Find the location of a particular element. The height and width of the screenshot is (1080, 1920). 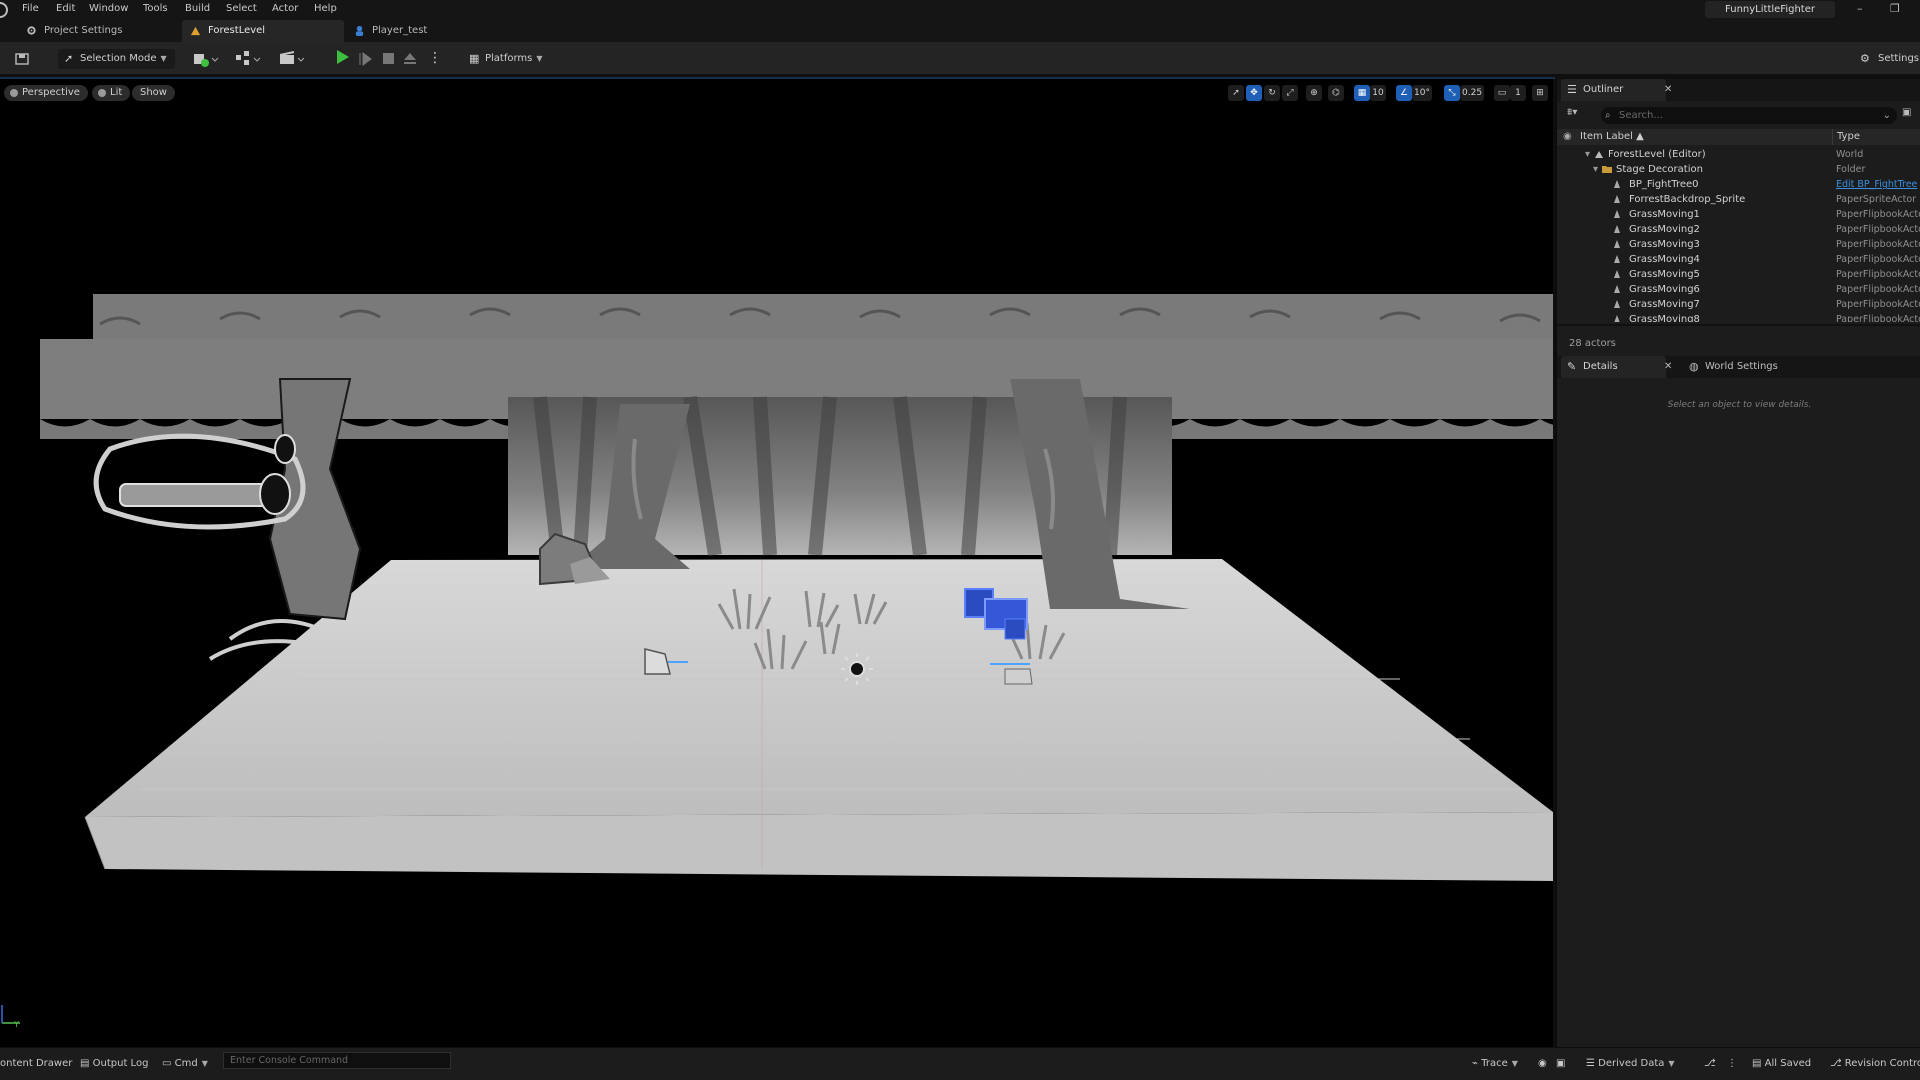

grid-snap-value: 10 is located at coordinates (1378, 93).